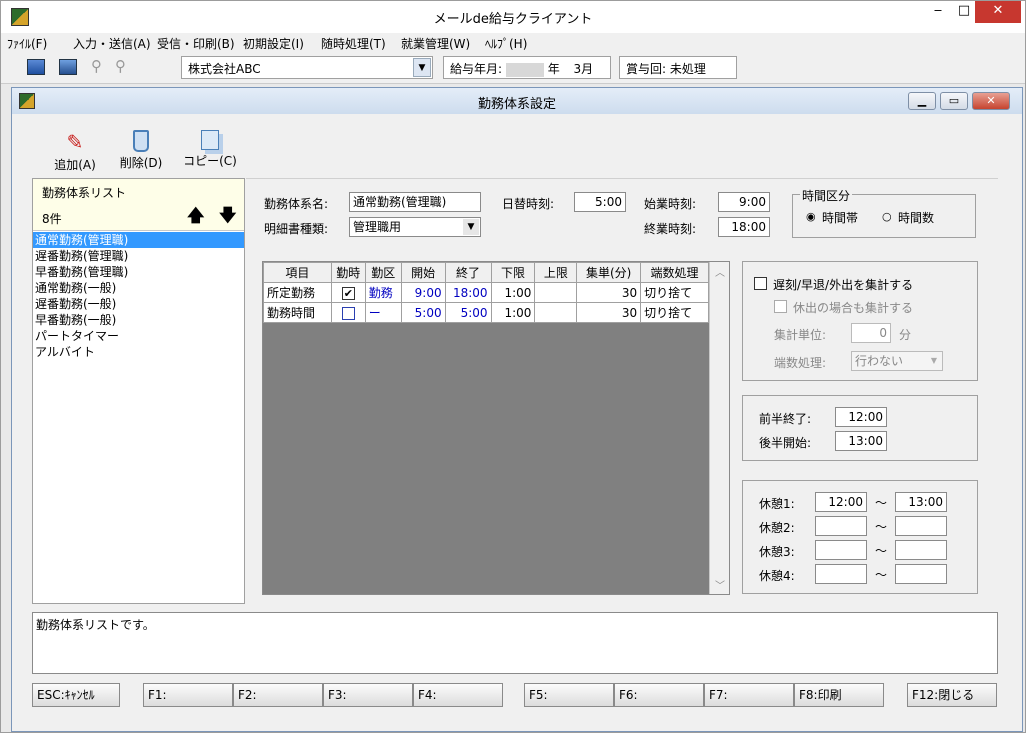 This screenshot has width=1026, height=733. I want to click on checkbox-checked-icon: ✔, so click(348, 293).